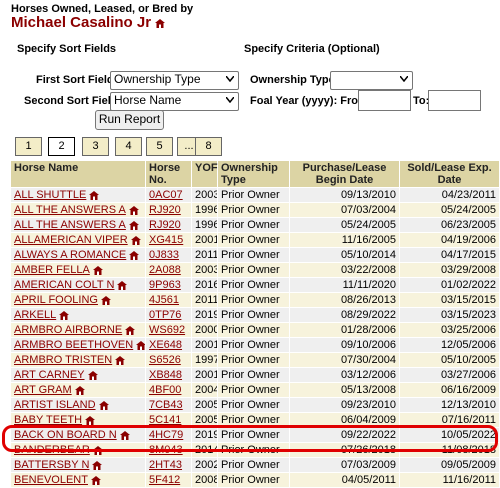 This screenshot has height=488, width=500. I want to click on horse-no-link: 4J561, so click(164, 300).